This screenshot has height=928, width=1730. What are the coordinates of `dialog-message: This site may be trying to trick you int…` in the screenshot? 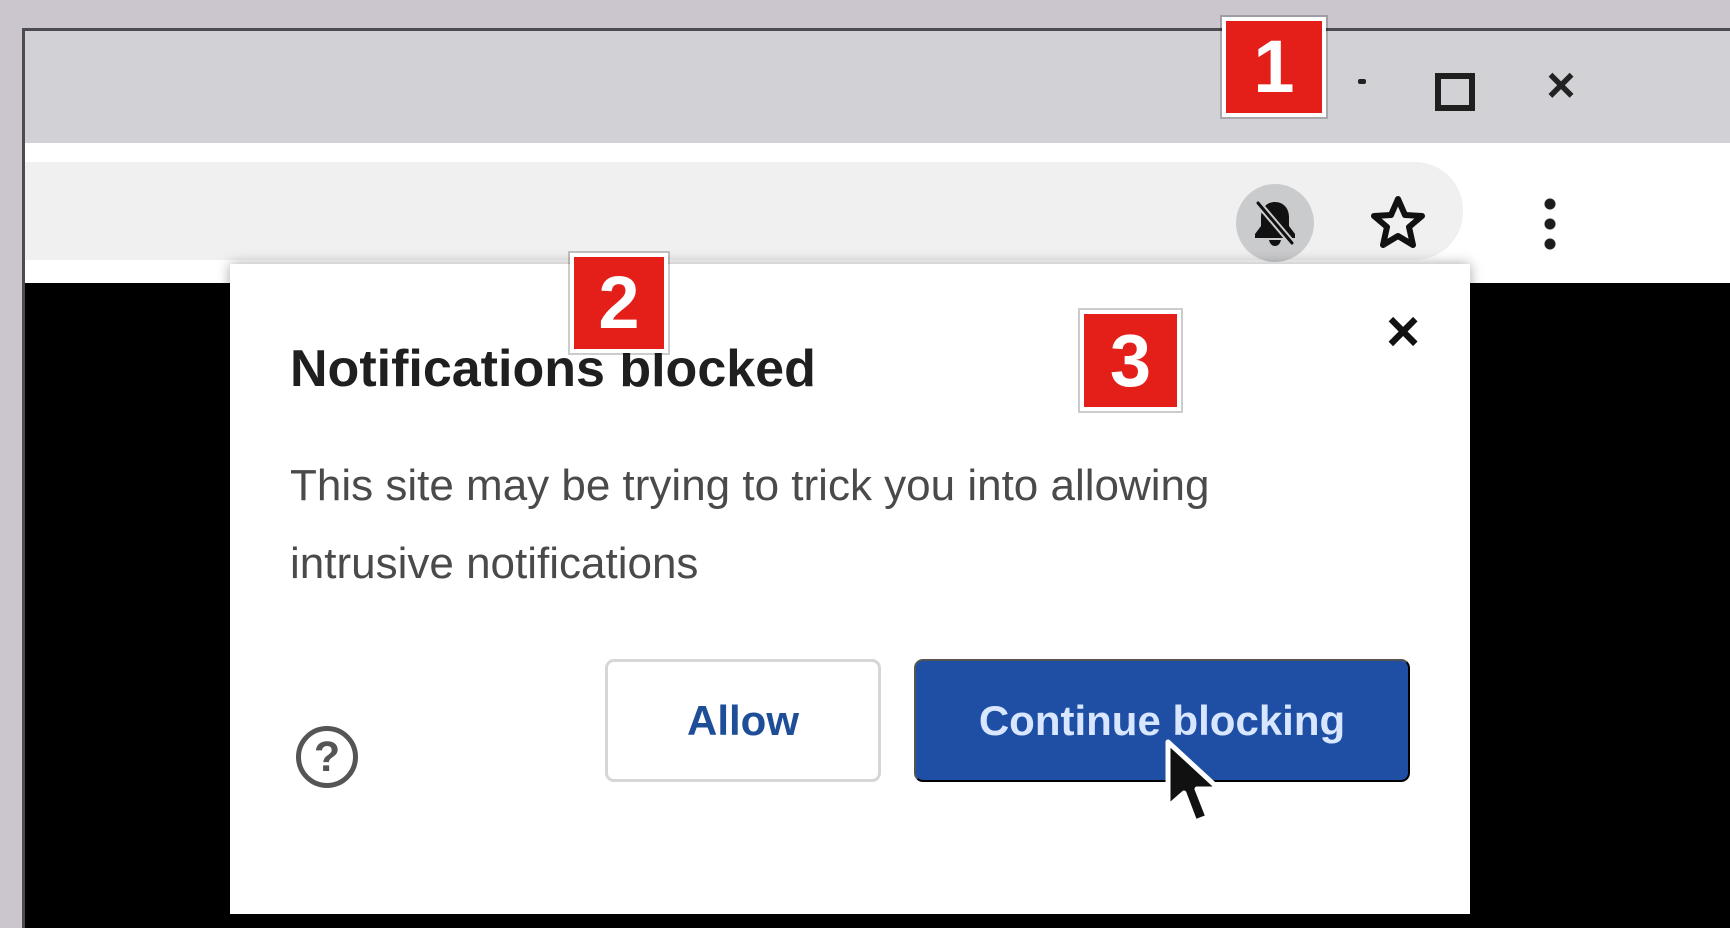 It's located at (750, 524).